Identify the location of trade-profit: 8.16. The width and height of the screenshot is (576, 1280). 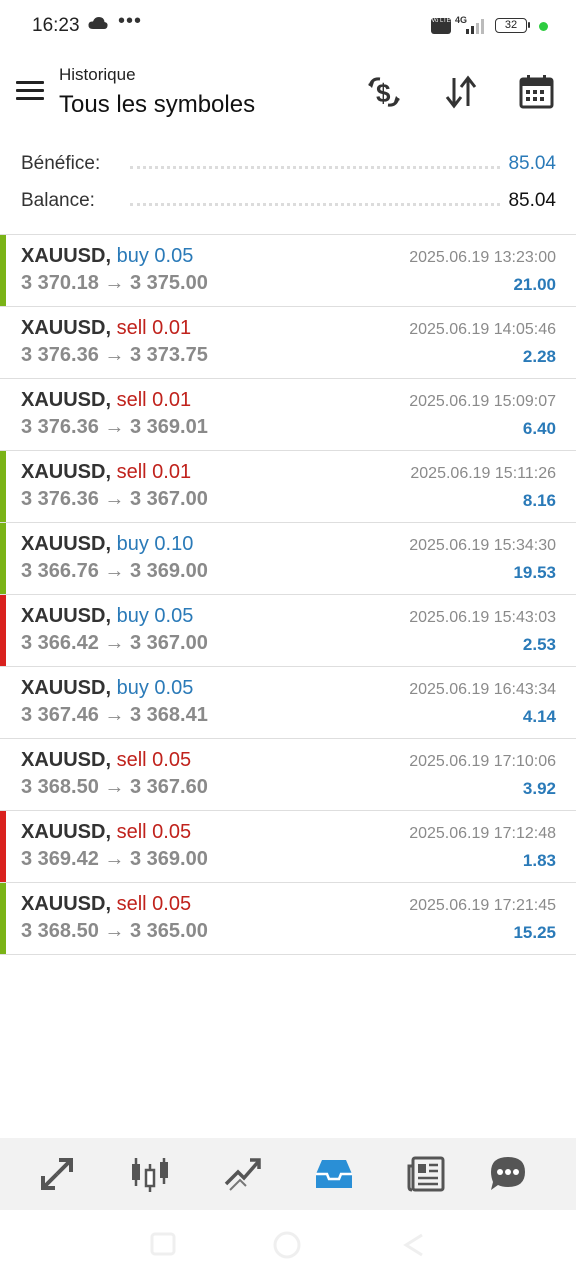
(539, 500).